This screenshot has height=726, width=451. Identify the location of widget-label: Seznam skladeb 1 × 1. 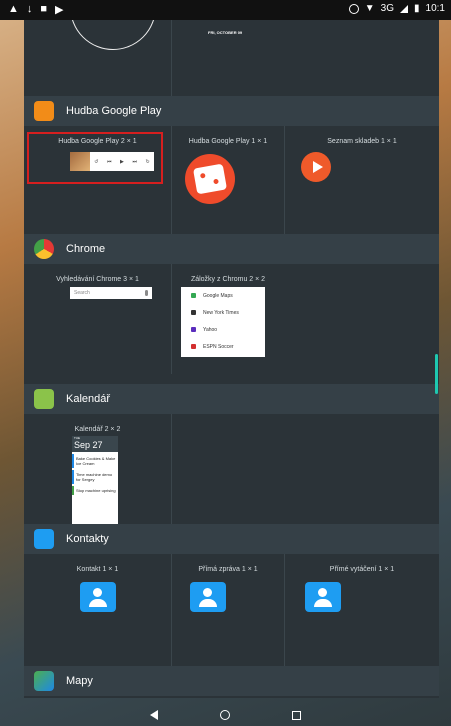
(362, 141).